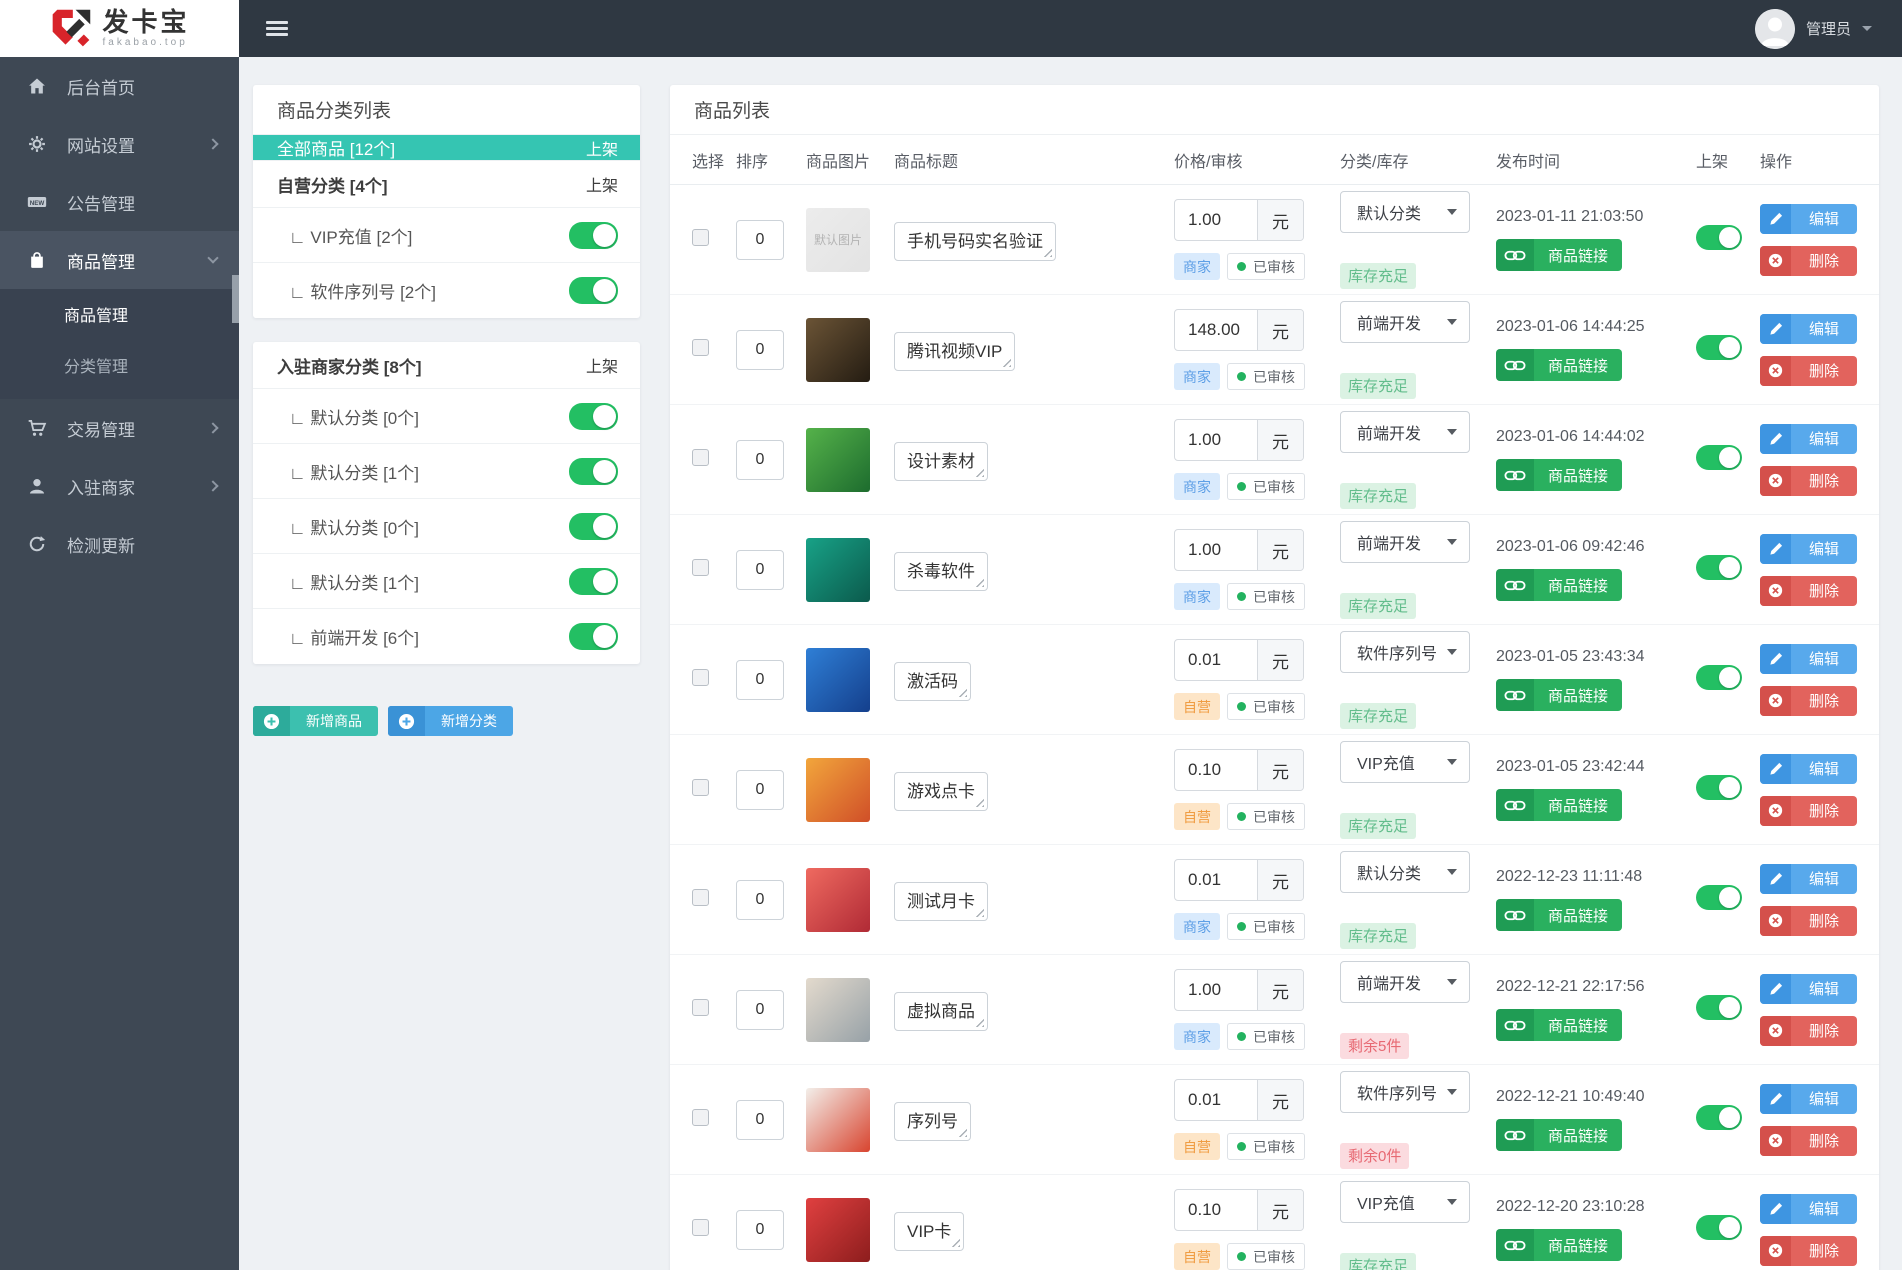 The height and width of the screenshot is (1270, 1902). What do you see at coordinates (119, 144) in the screenshot?
I see `sidebar-item-site: 网站设置` at bounding box center [119, 144].